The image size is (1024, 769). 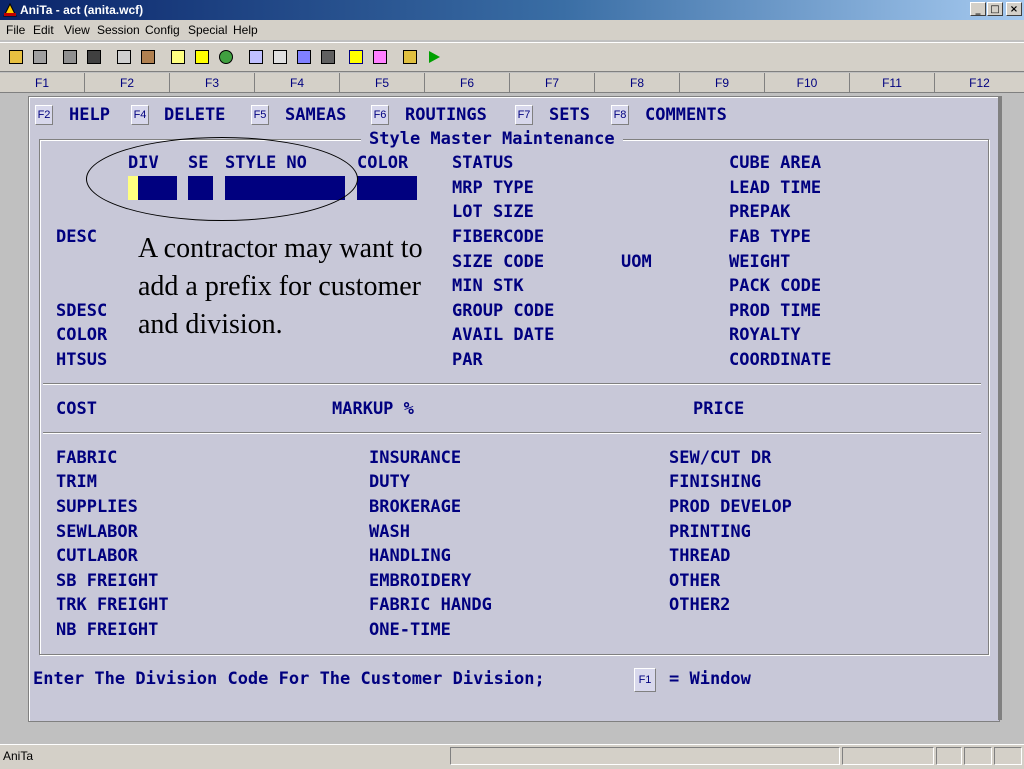 What do you see at coordinates (493, 212) in the screenshot?
I see `label-lot-size: LOT SIZE` at bounding box center [493, 212].